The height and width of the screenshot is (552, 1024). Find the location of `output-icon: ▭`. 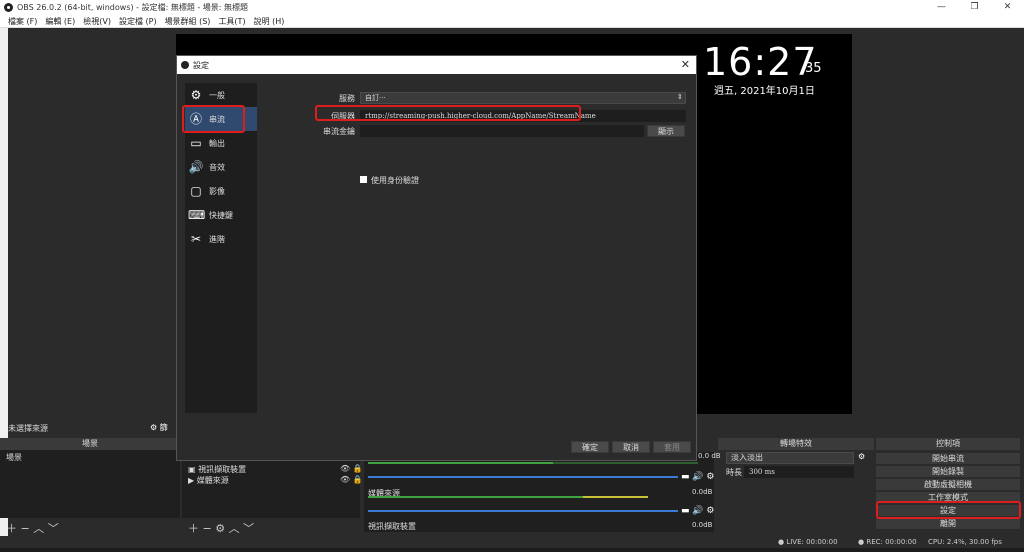

output-icon: ▭ is located at coordinates (196, 143).